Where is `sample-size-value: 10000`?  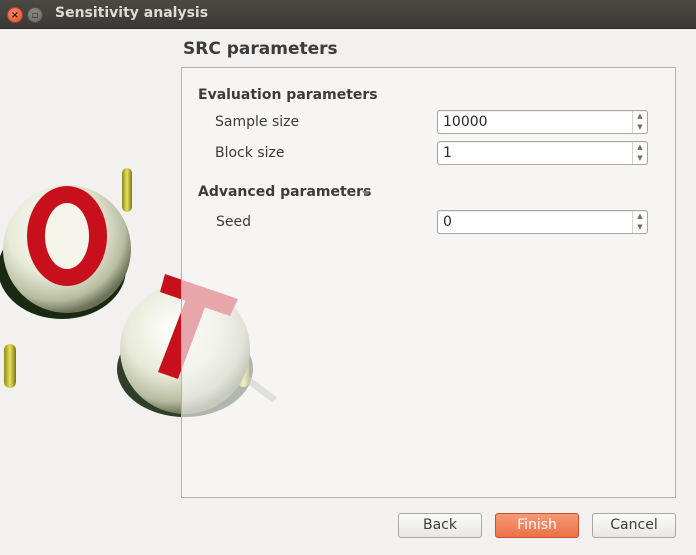
sample-size-value: 10000 is located at coordinates (465, 122).